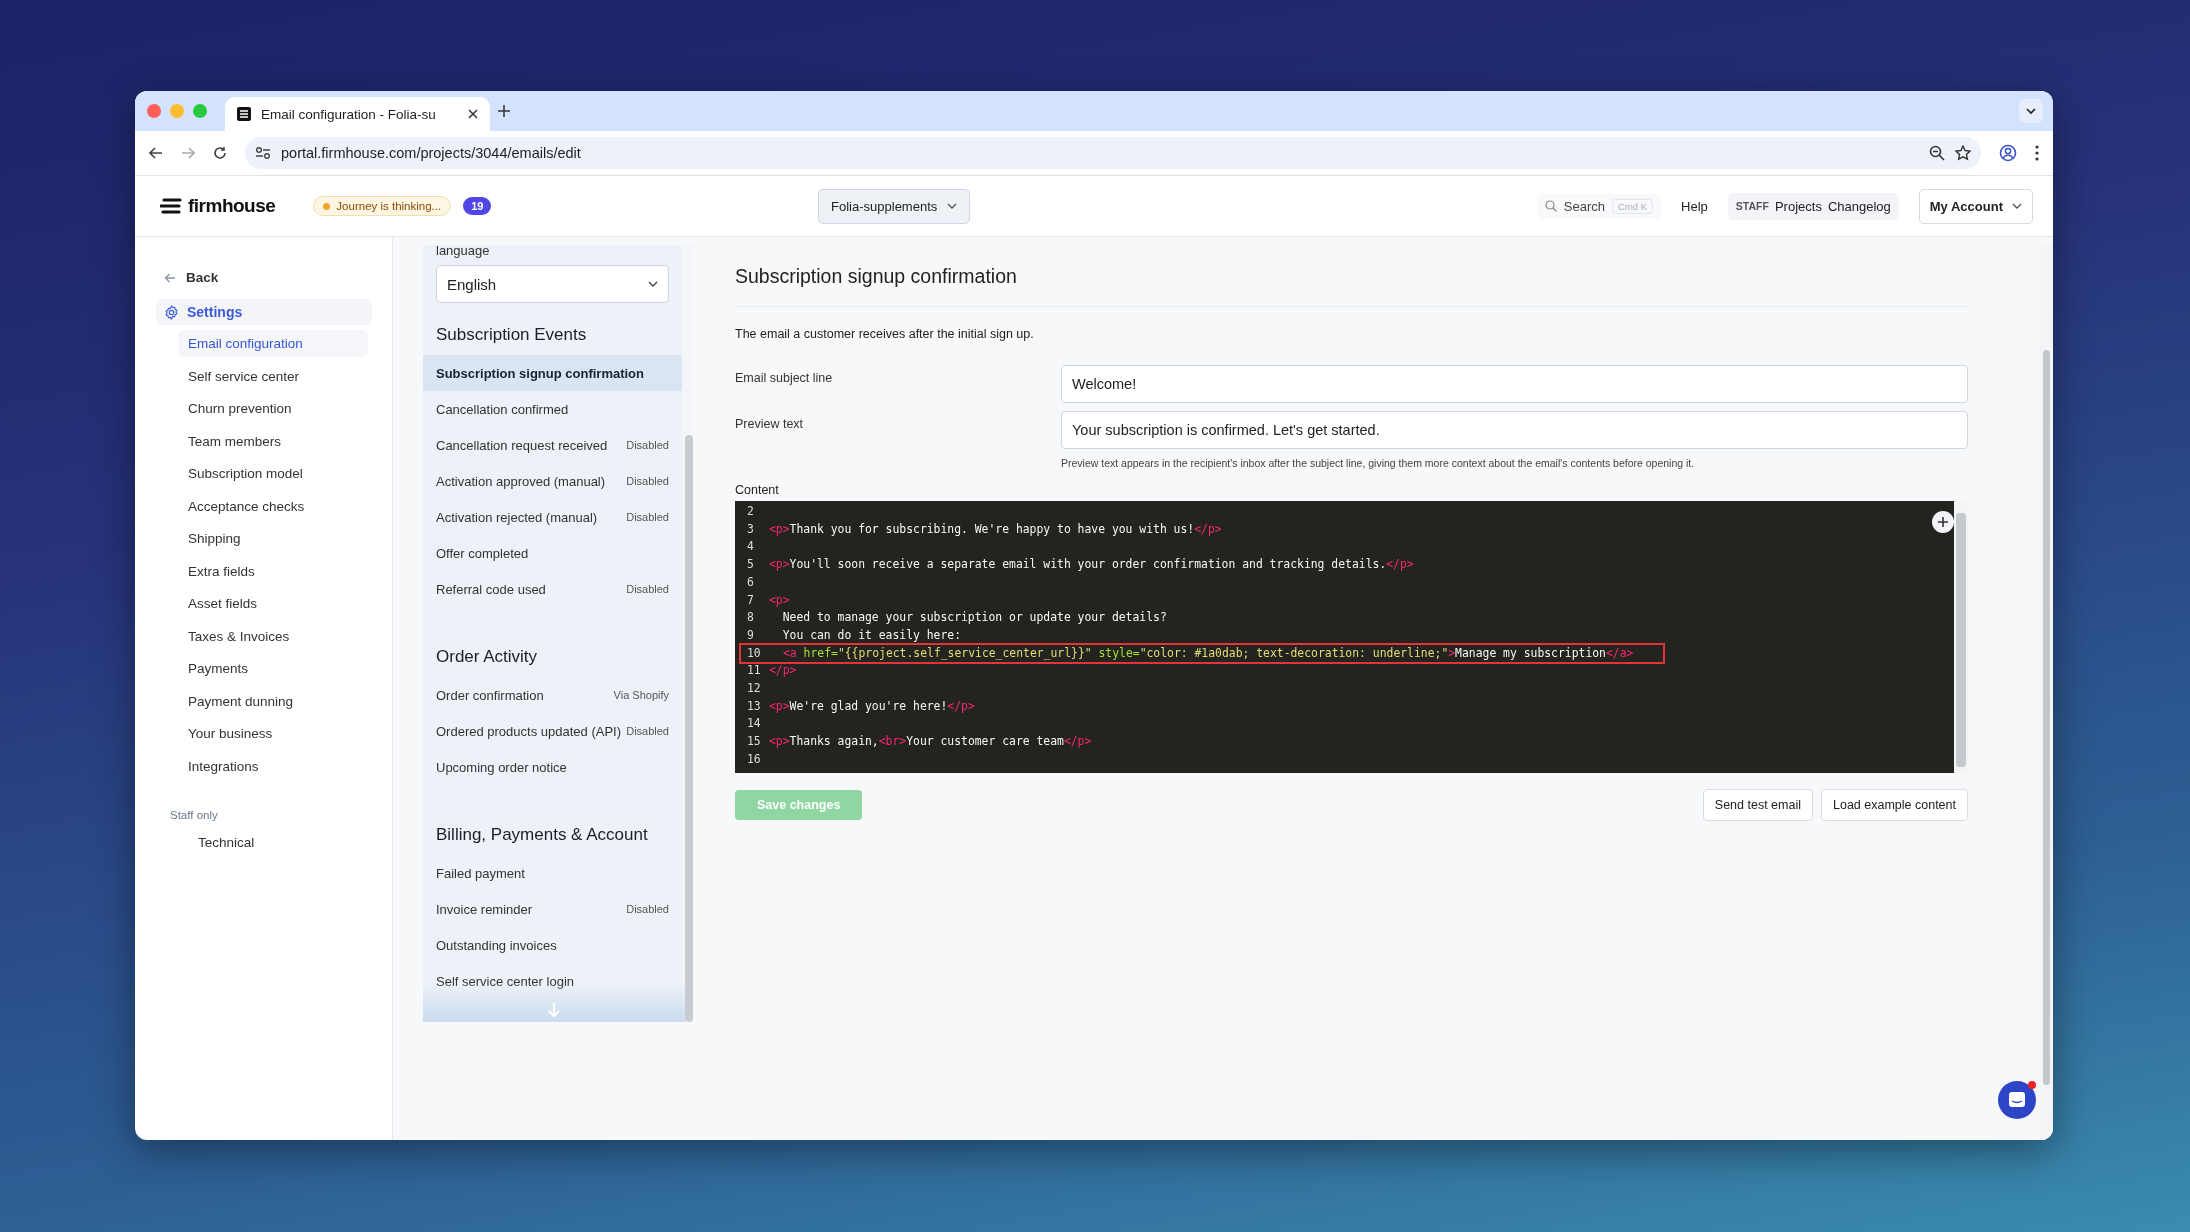  Describe the element at coordinates (232, 206) in the screenshot. I see `brand-name: firmhouse` at that location.